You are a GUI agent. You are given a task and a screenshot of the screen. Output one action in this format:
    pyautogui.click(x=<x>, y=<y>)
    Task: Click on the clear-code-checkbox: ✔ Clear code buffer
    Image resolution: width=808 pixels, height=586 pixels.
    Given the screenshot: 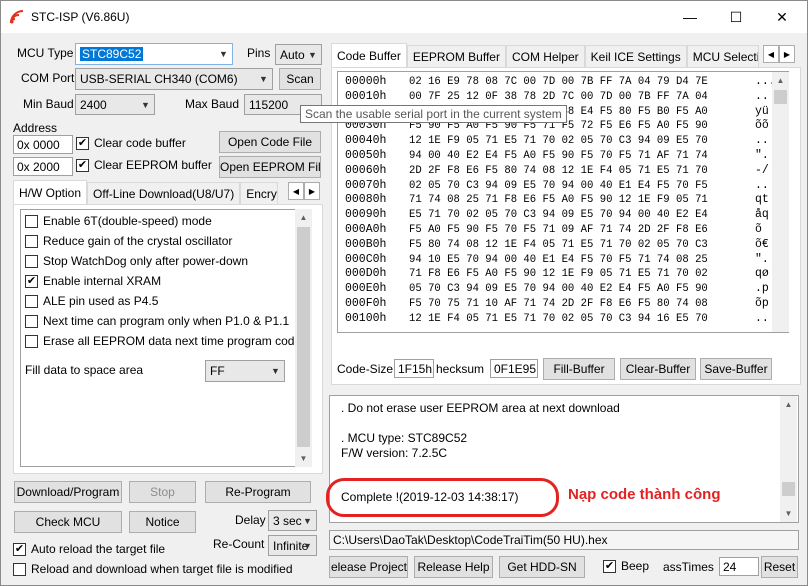 What is the action you would take?
    pyautogui.click(x=131, y=143)
    